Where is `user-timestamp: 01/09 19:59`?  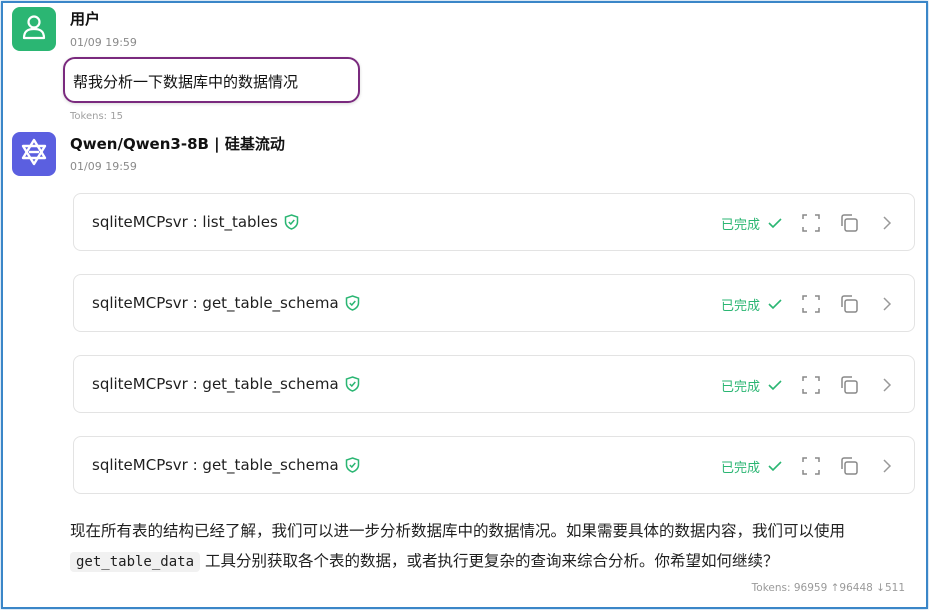 user-timestamp: 01/09 19:59 is located at coordinates (103, 42).